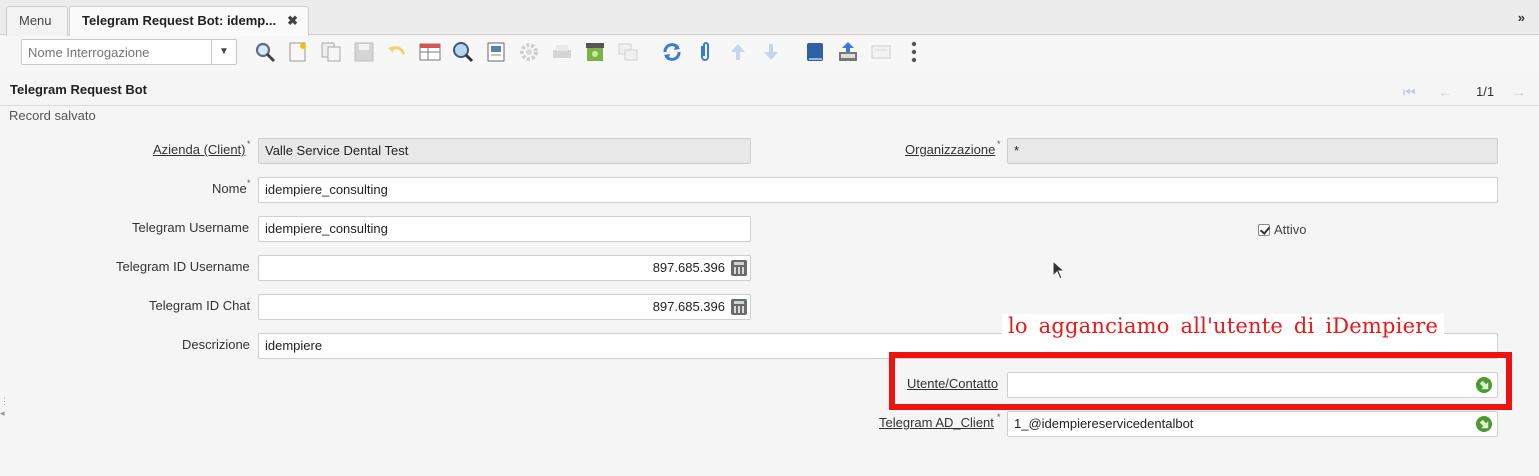 The width and height of the screenshot is (1539, 476). I want to click on client-field: Valle Service Dental Test, so click(504, 151).